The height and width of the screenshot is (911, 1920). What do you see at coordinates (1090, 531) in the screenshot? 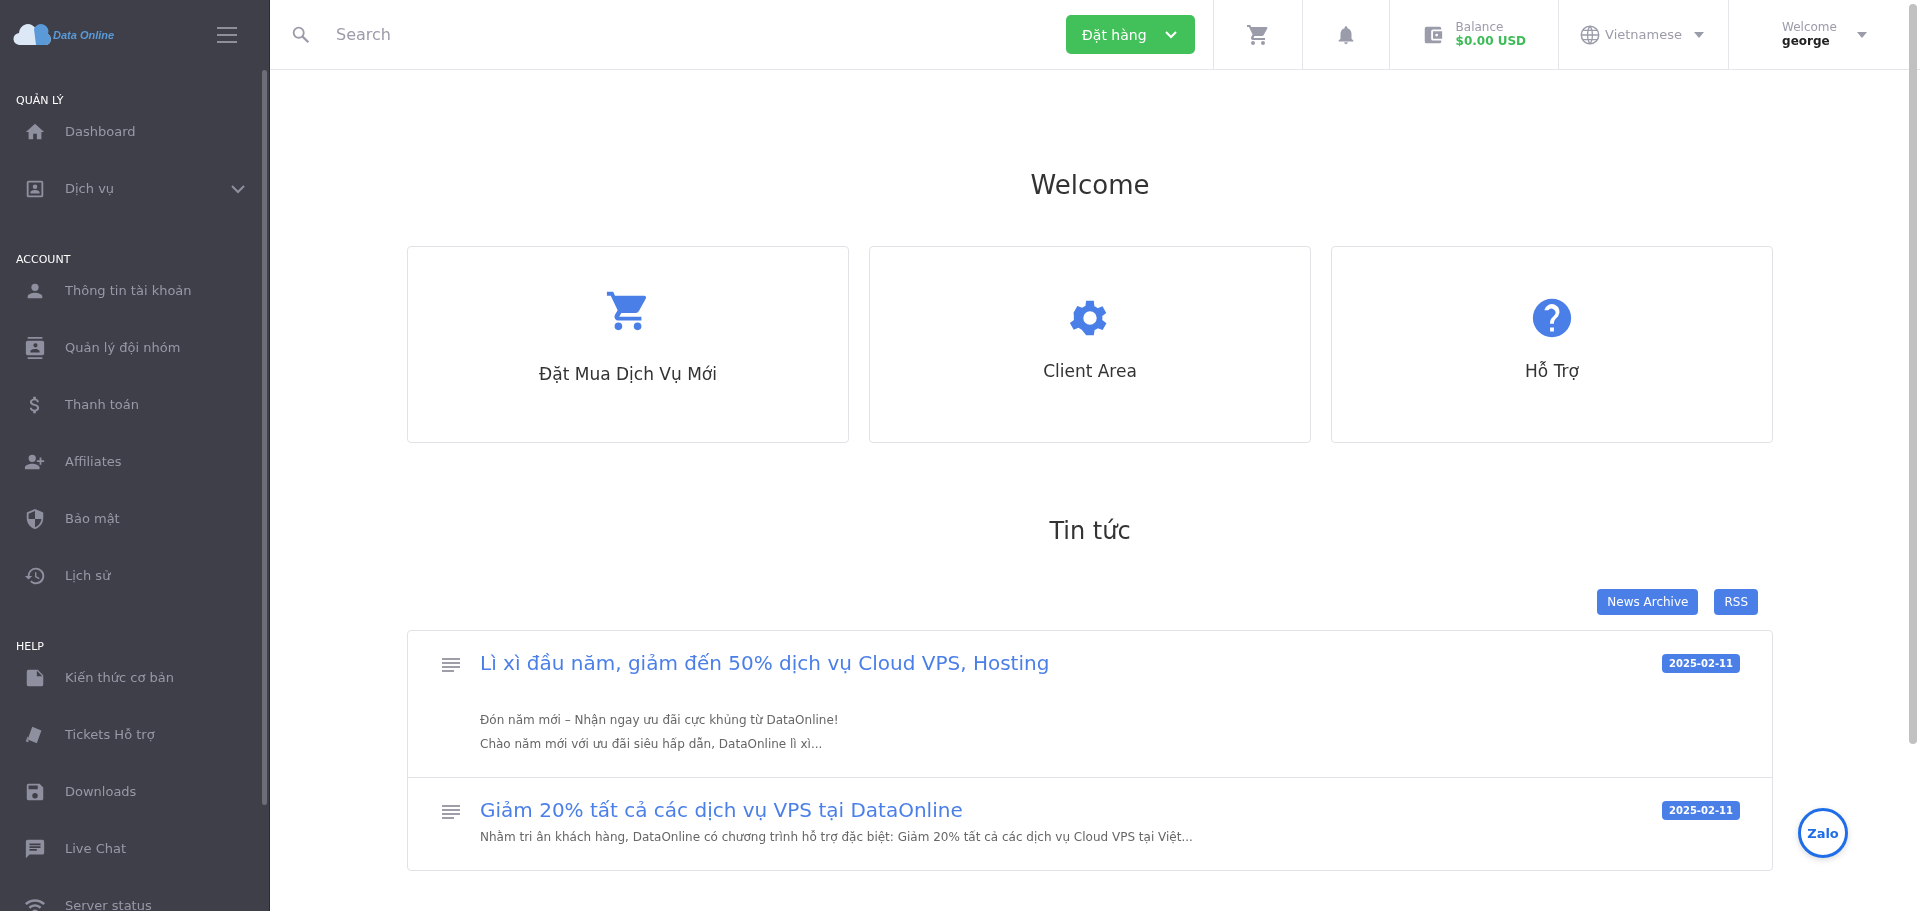
I see `section-heading: Tin tức` at bounding box center [1090, 531].